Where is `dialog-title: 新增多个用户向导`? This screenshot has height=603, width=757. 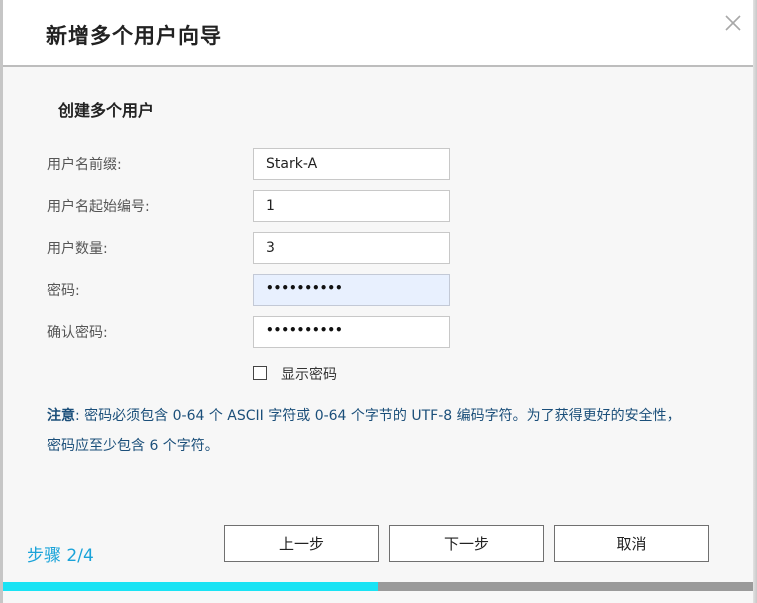
dialog-title: 新增多个用户向导 is located at coordinates (134, 36).